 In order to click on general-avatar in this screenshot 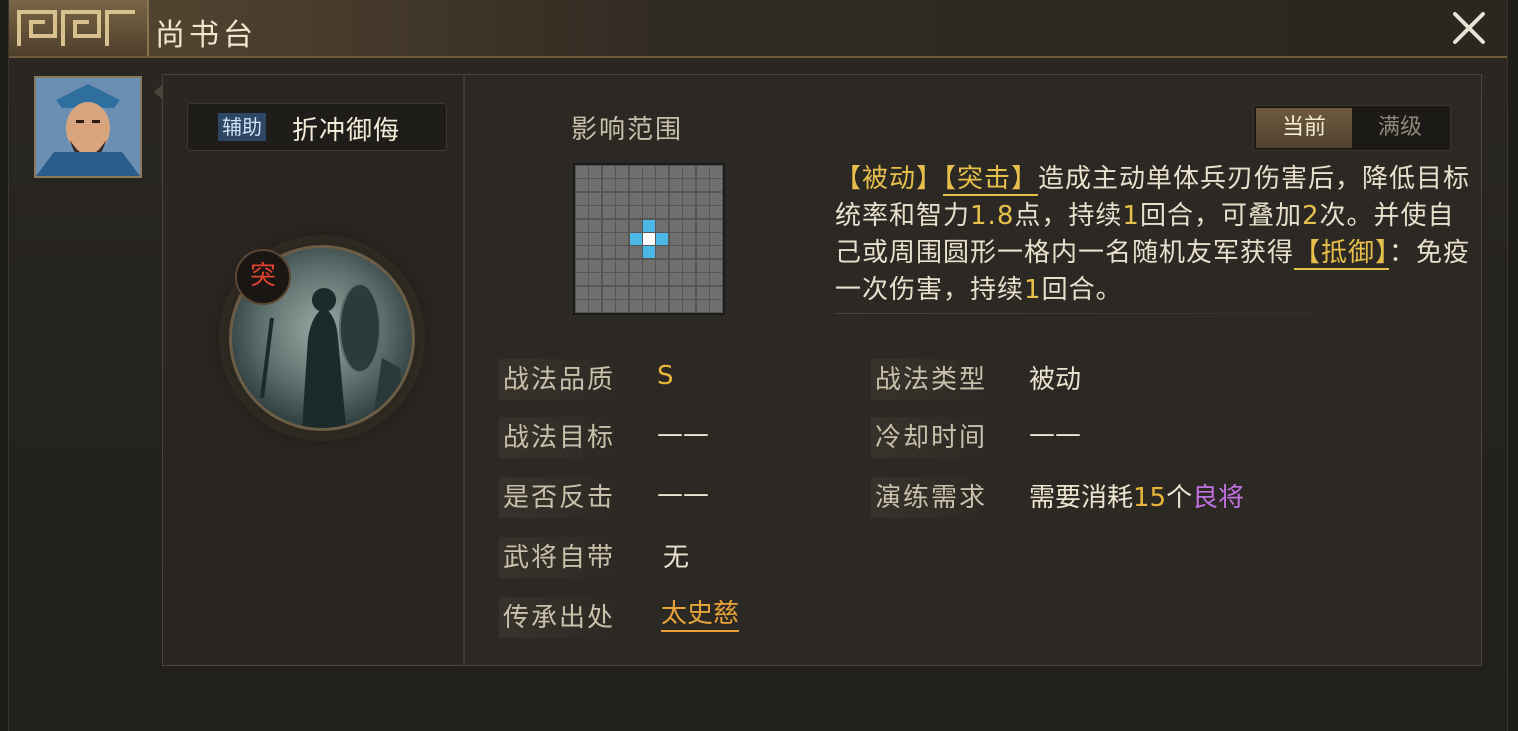, I will do `click(88, 127)`.